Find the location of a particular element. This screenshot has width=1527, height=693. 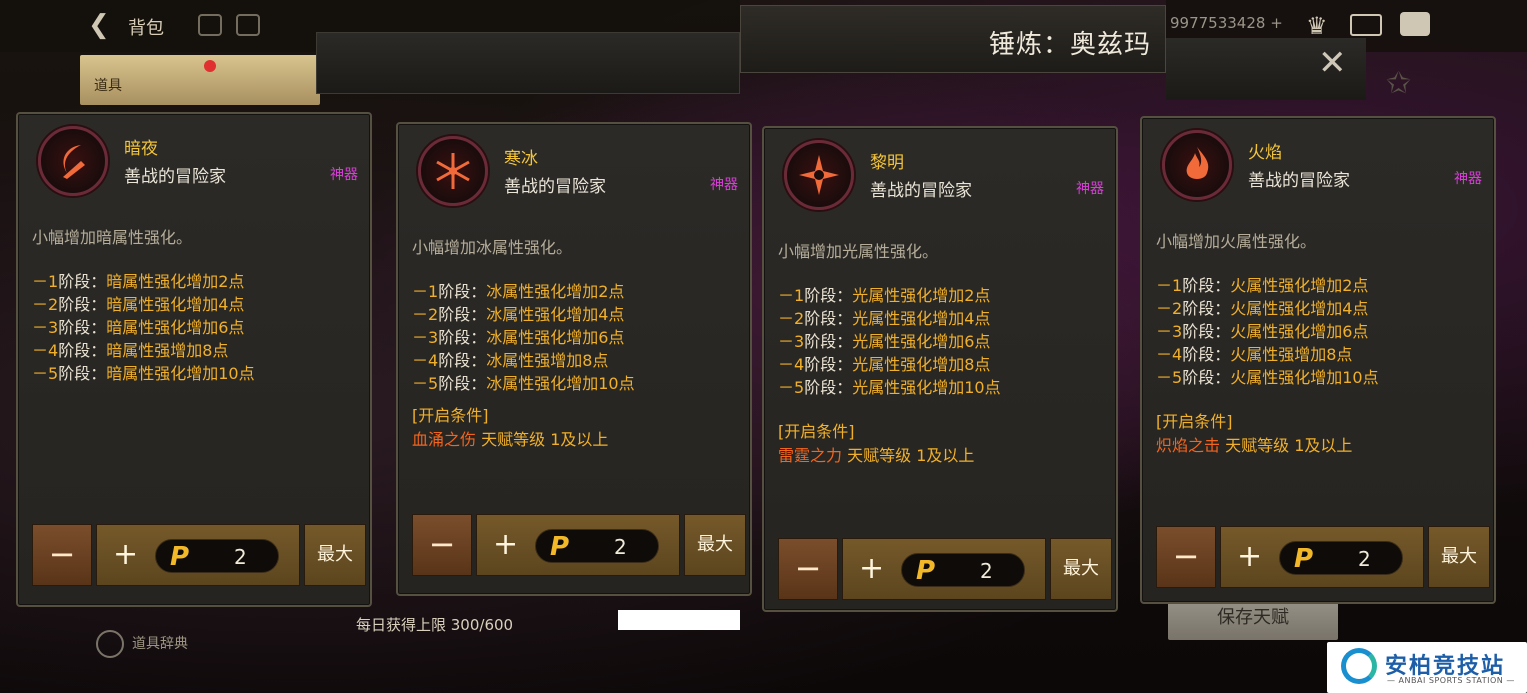

card-description: 小幅增加火属性强化。 is located at coordinates (1236, 241).